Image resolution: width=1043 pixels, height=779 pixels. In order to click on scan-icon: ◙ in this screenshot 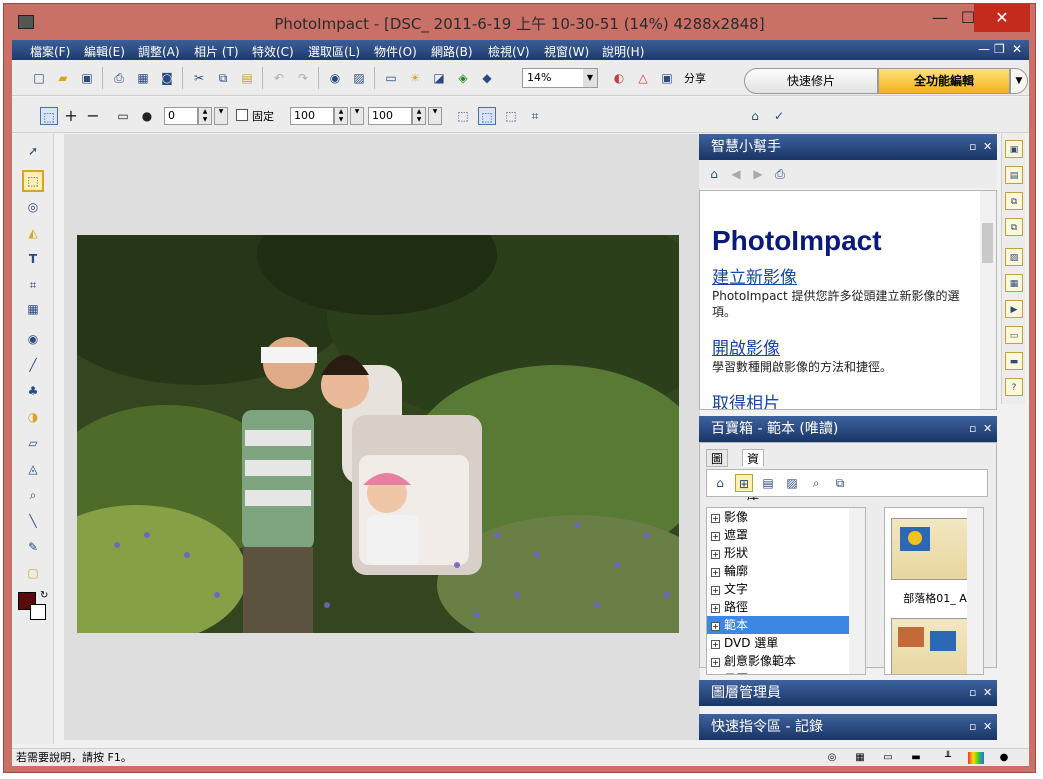, I will do `click(167, 78)`.